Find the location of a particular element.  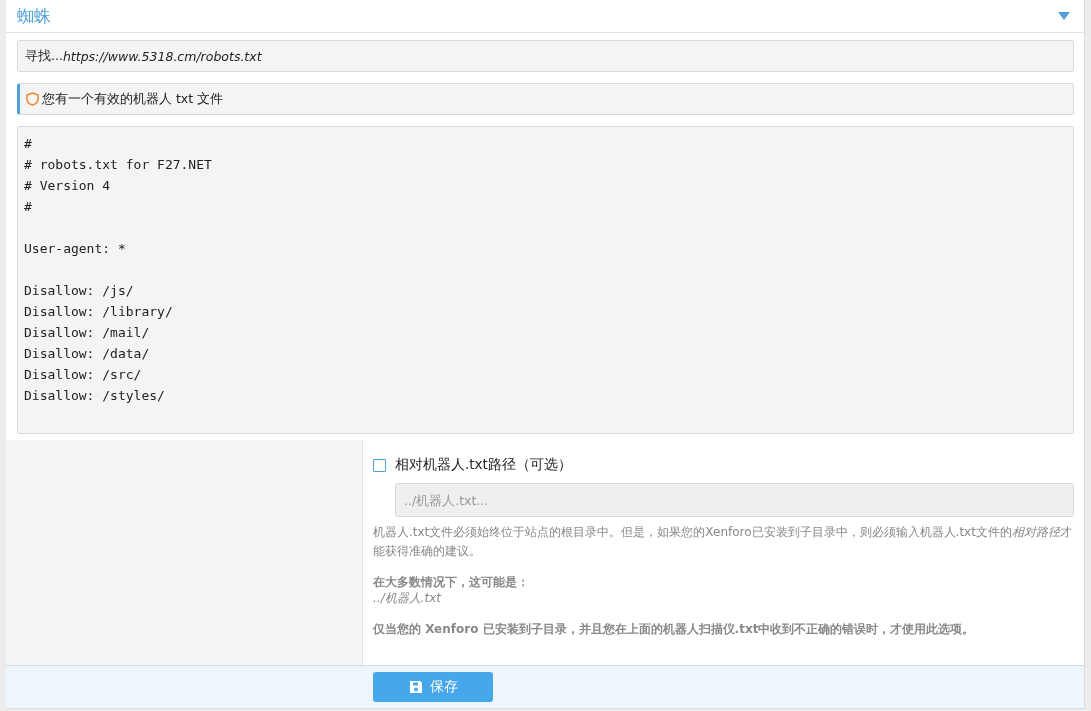

shield-icon is located at coordinates (32, 99).